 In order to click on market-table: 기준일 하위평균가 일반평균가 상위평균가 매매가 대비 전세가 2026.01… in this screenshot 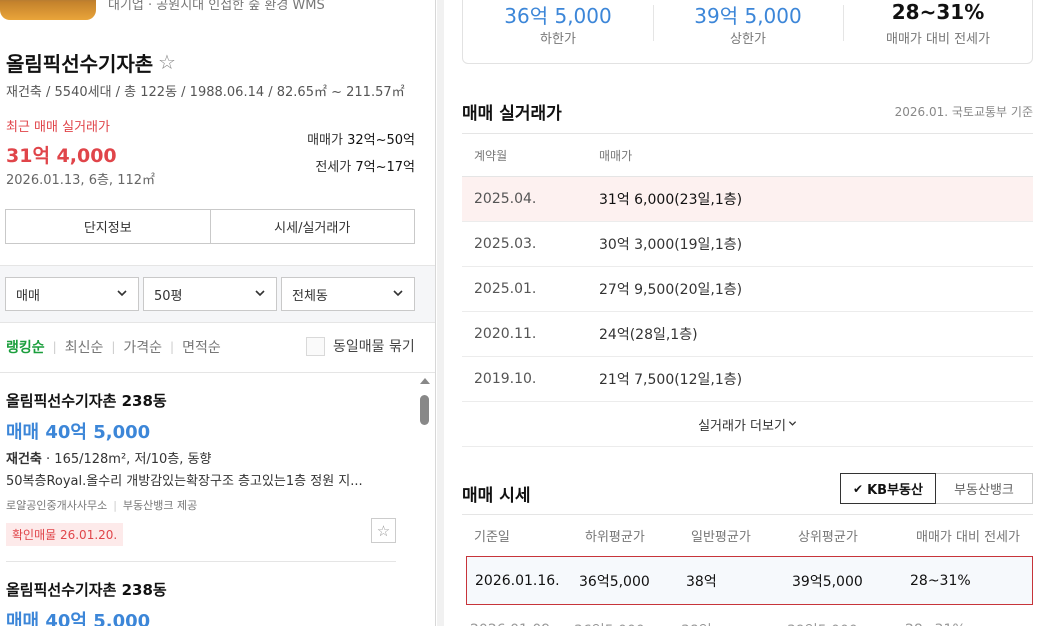, I will do `click(747, 570)`.